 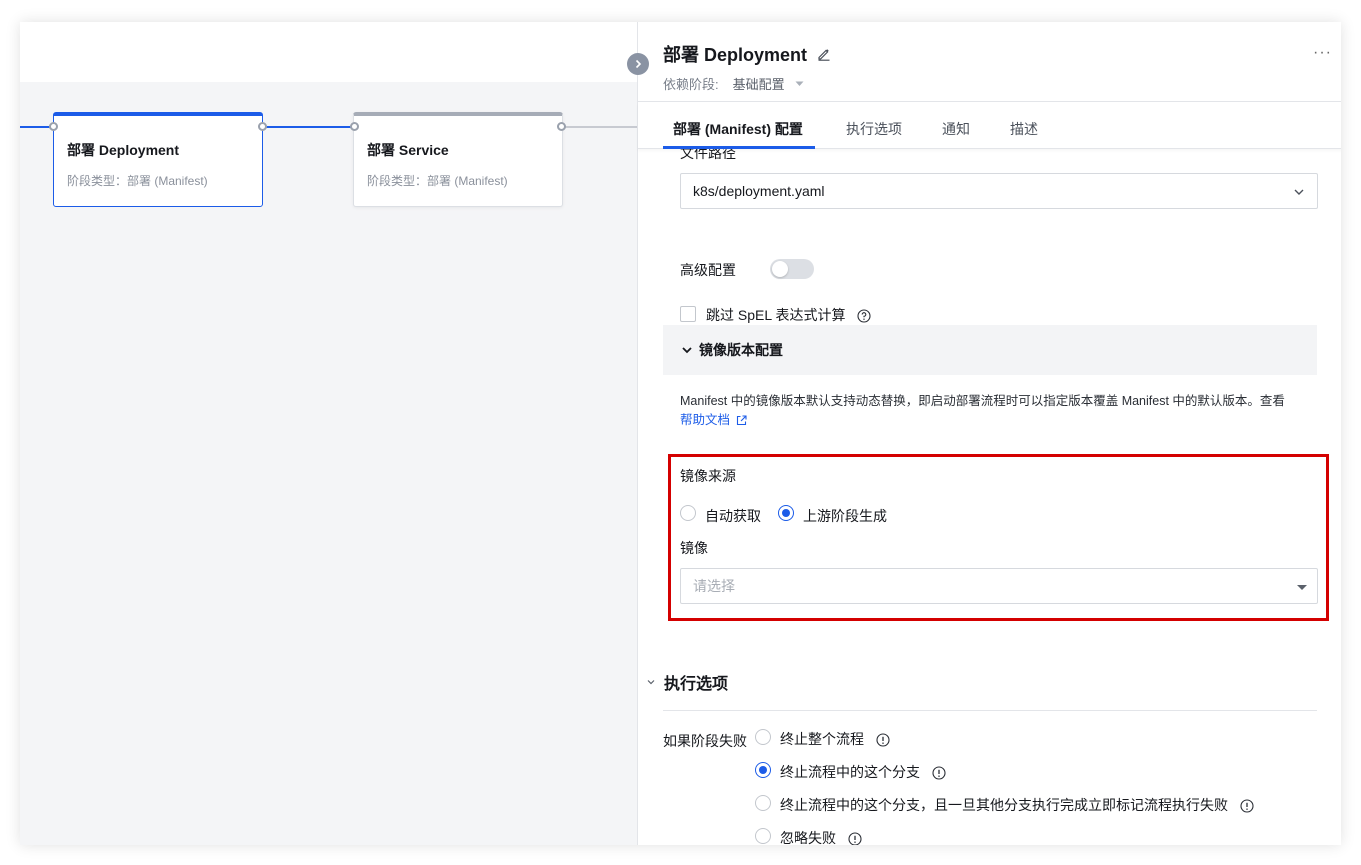 I want to click on edit-icon, so click(x=824, y=54).